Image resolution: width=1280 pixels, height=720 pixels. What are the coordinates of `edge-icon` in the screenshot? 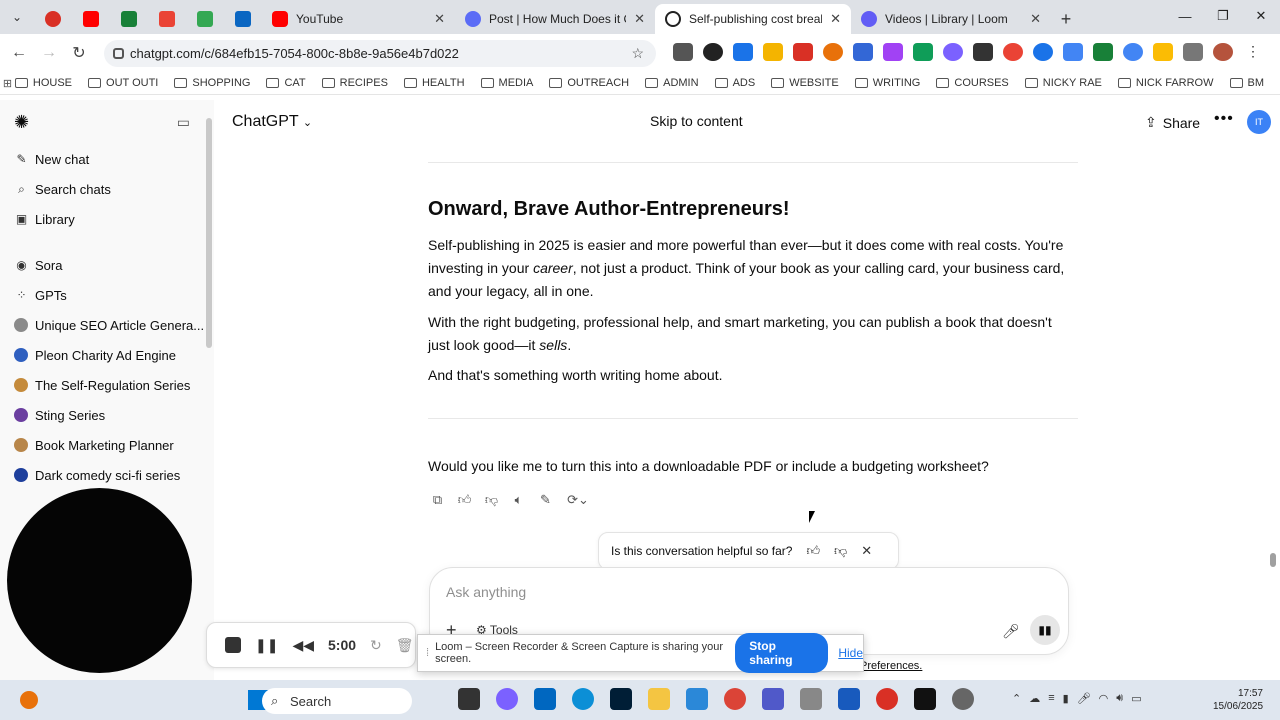 It's located at (583, 699).